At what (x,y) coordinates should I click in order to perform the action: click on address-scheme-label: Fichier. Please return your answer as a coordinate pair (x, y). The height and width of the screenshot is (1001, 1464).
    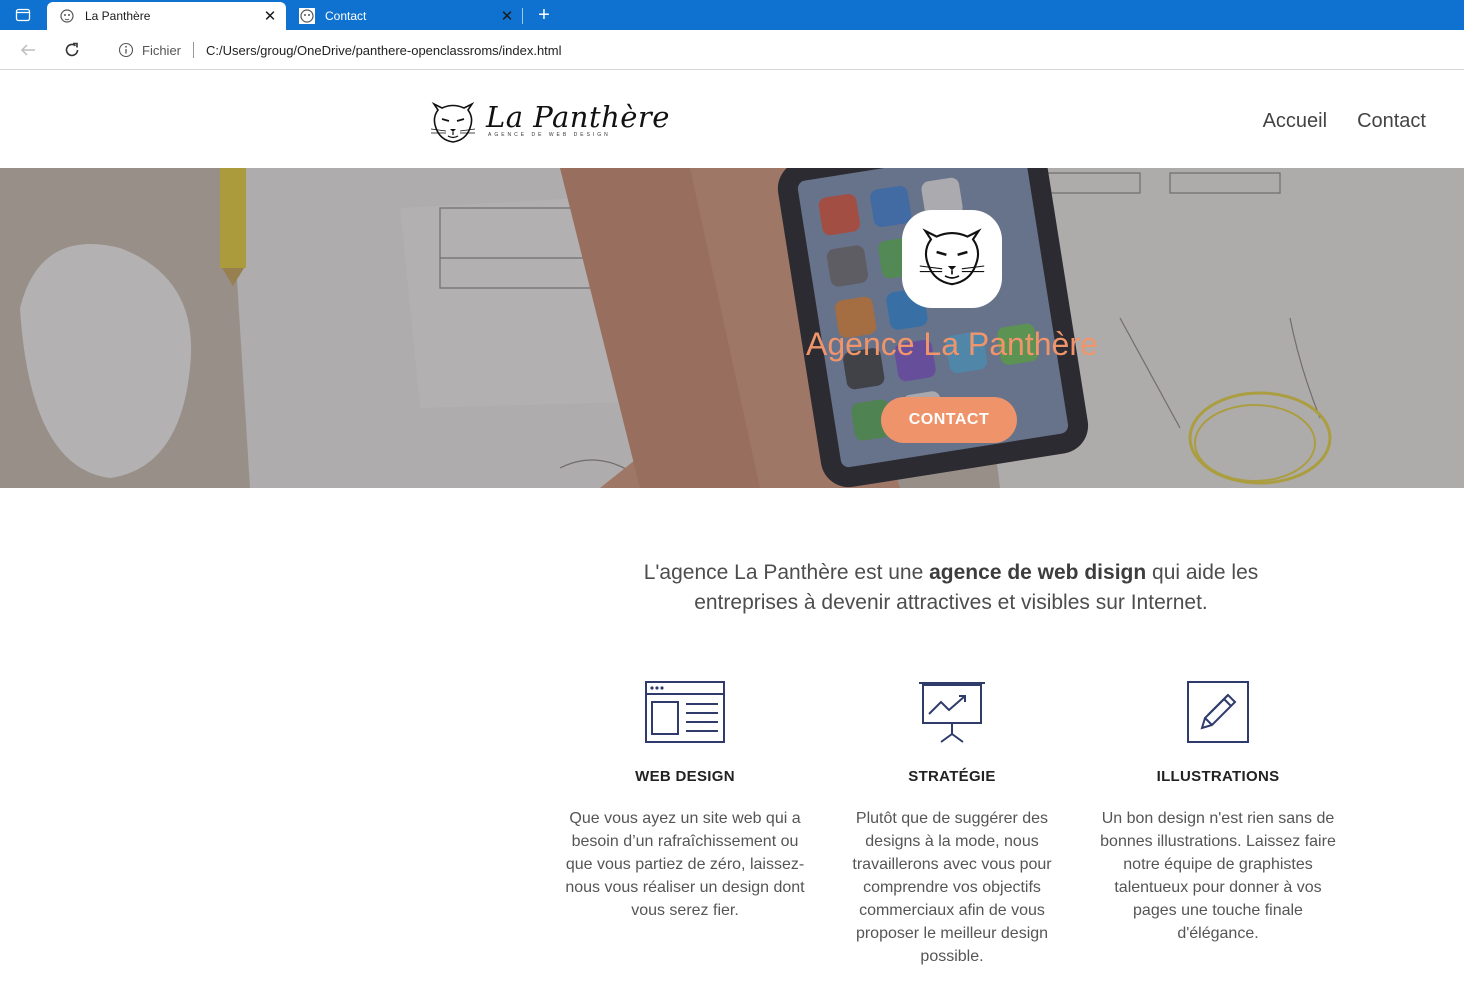
    Looking at the image, I should click on (162, 50).